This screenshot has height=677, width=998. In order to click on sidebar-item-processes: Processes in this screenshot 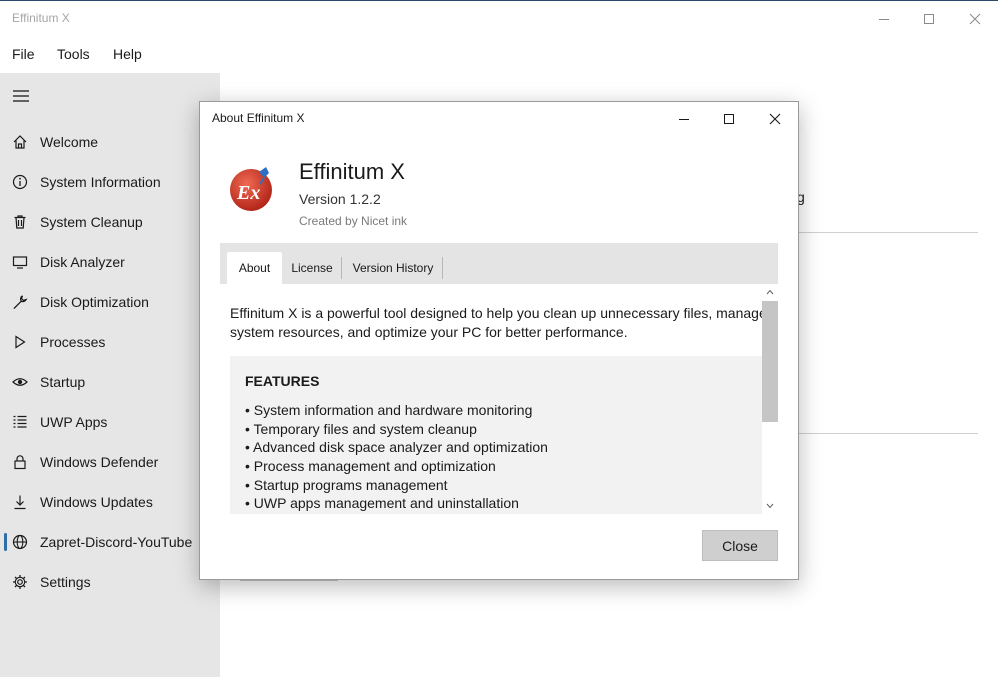, I will do `click(110, 342)`.